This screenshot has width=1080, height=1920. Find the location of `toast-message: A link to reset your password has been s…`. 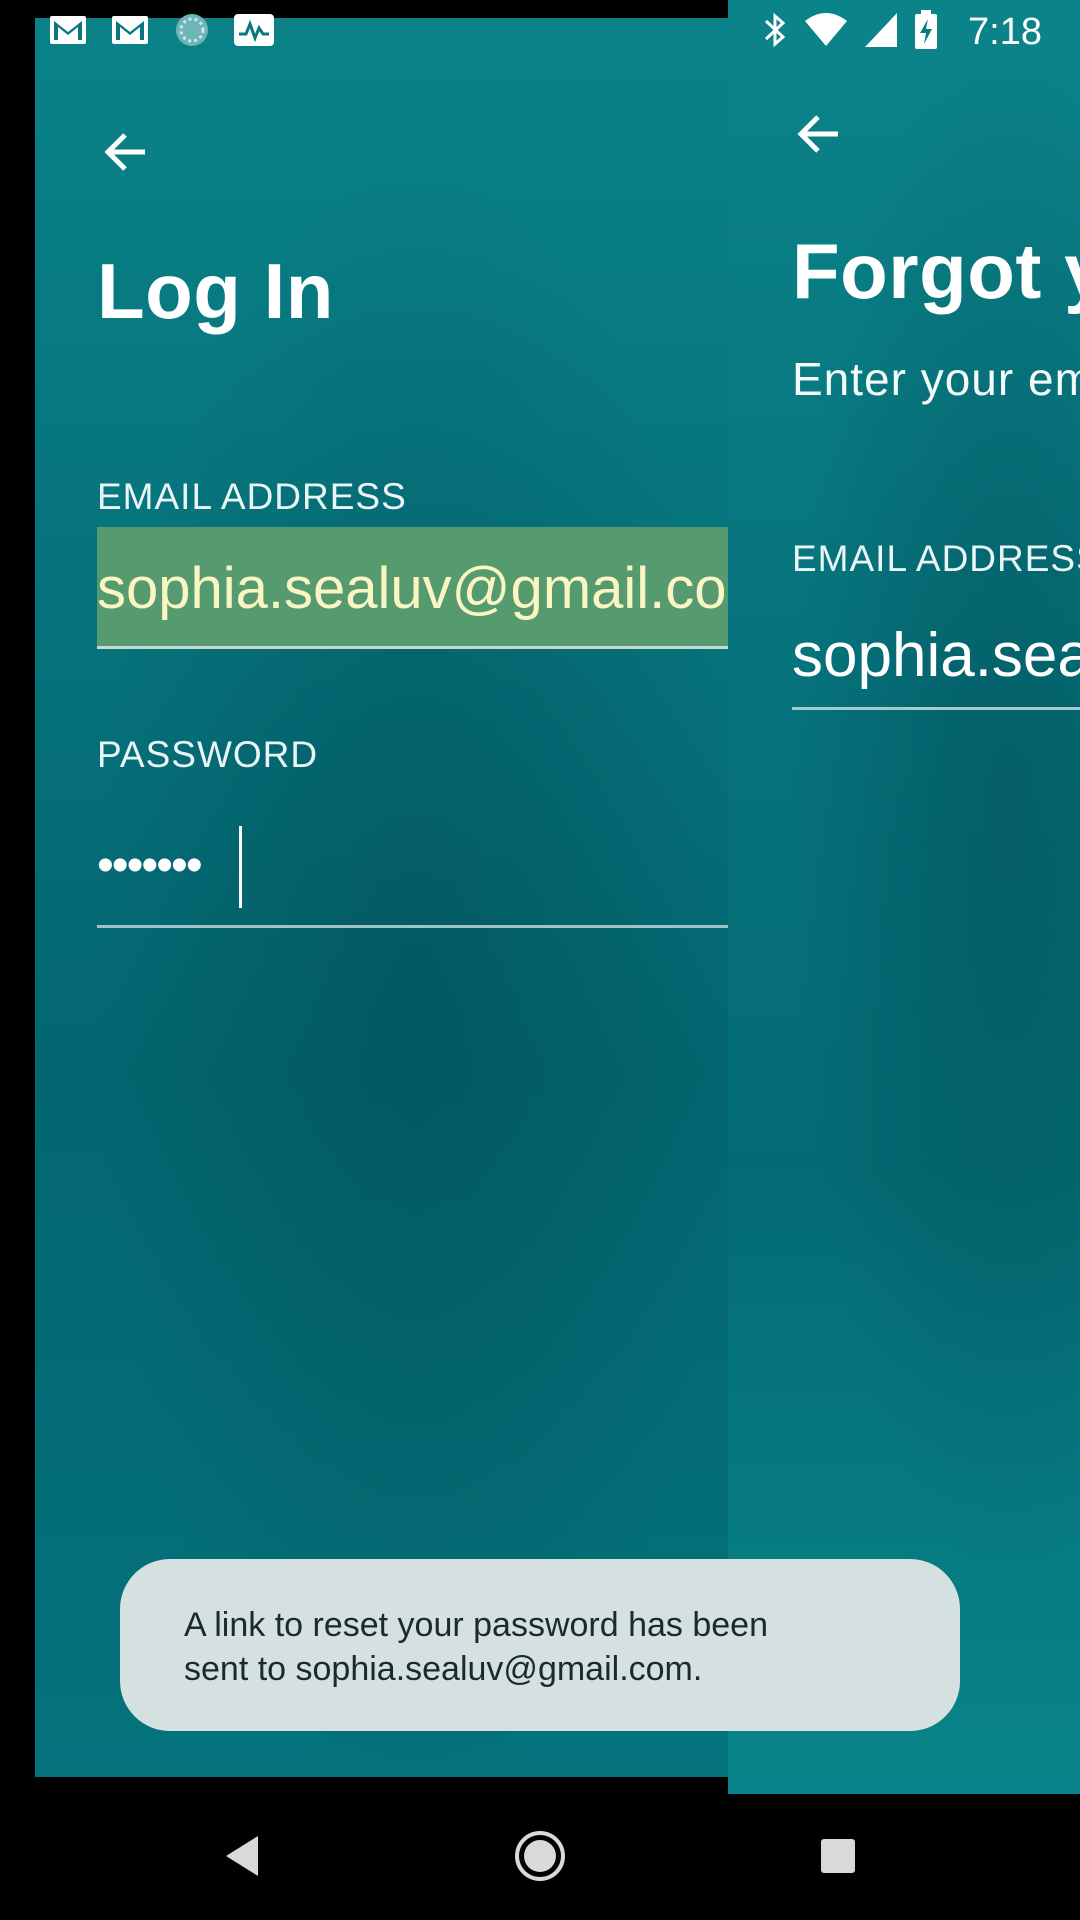

toast-message: A link to reset your password has been s… is located at coordinates (540, 1645).